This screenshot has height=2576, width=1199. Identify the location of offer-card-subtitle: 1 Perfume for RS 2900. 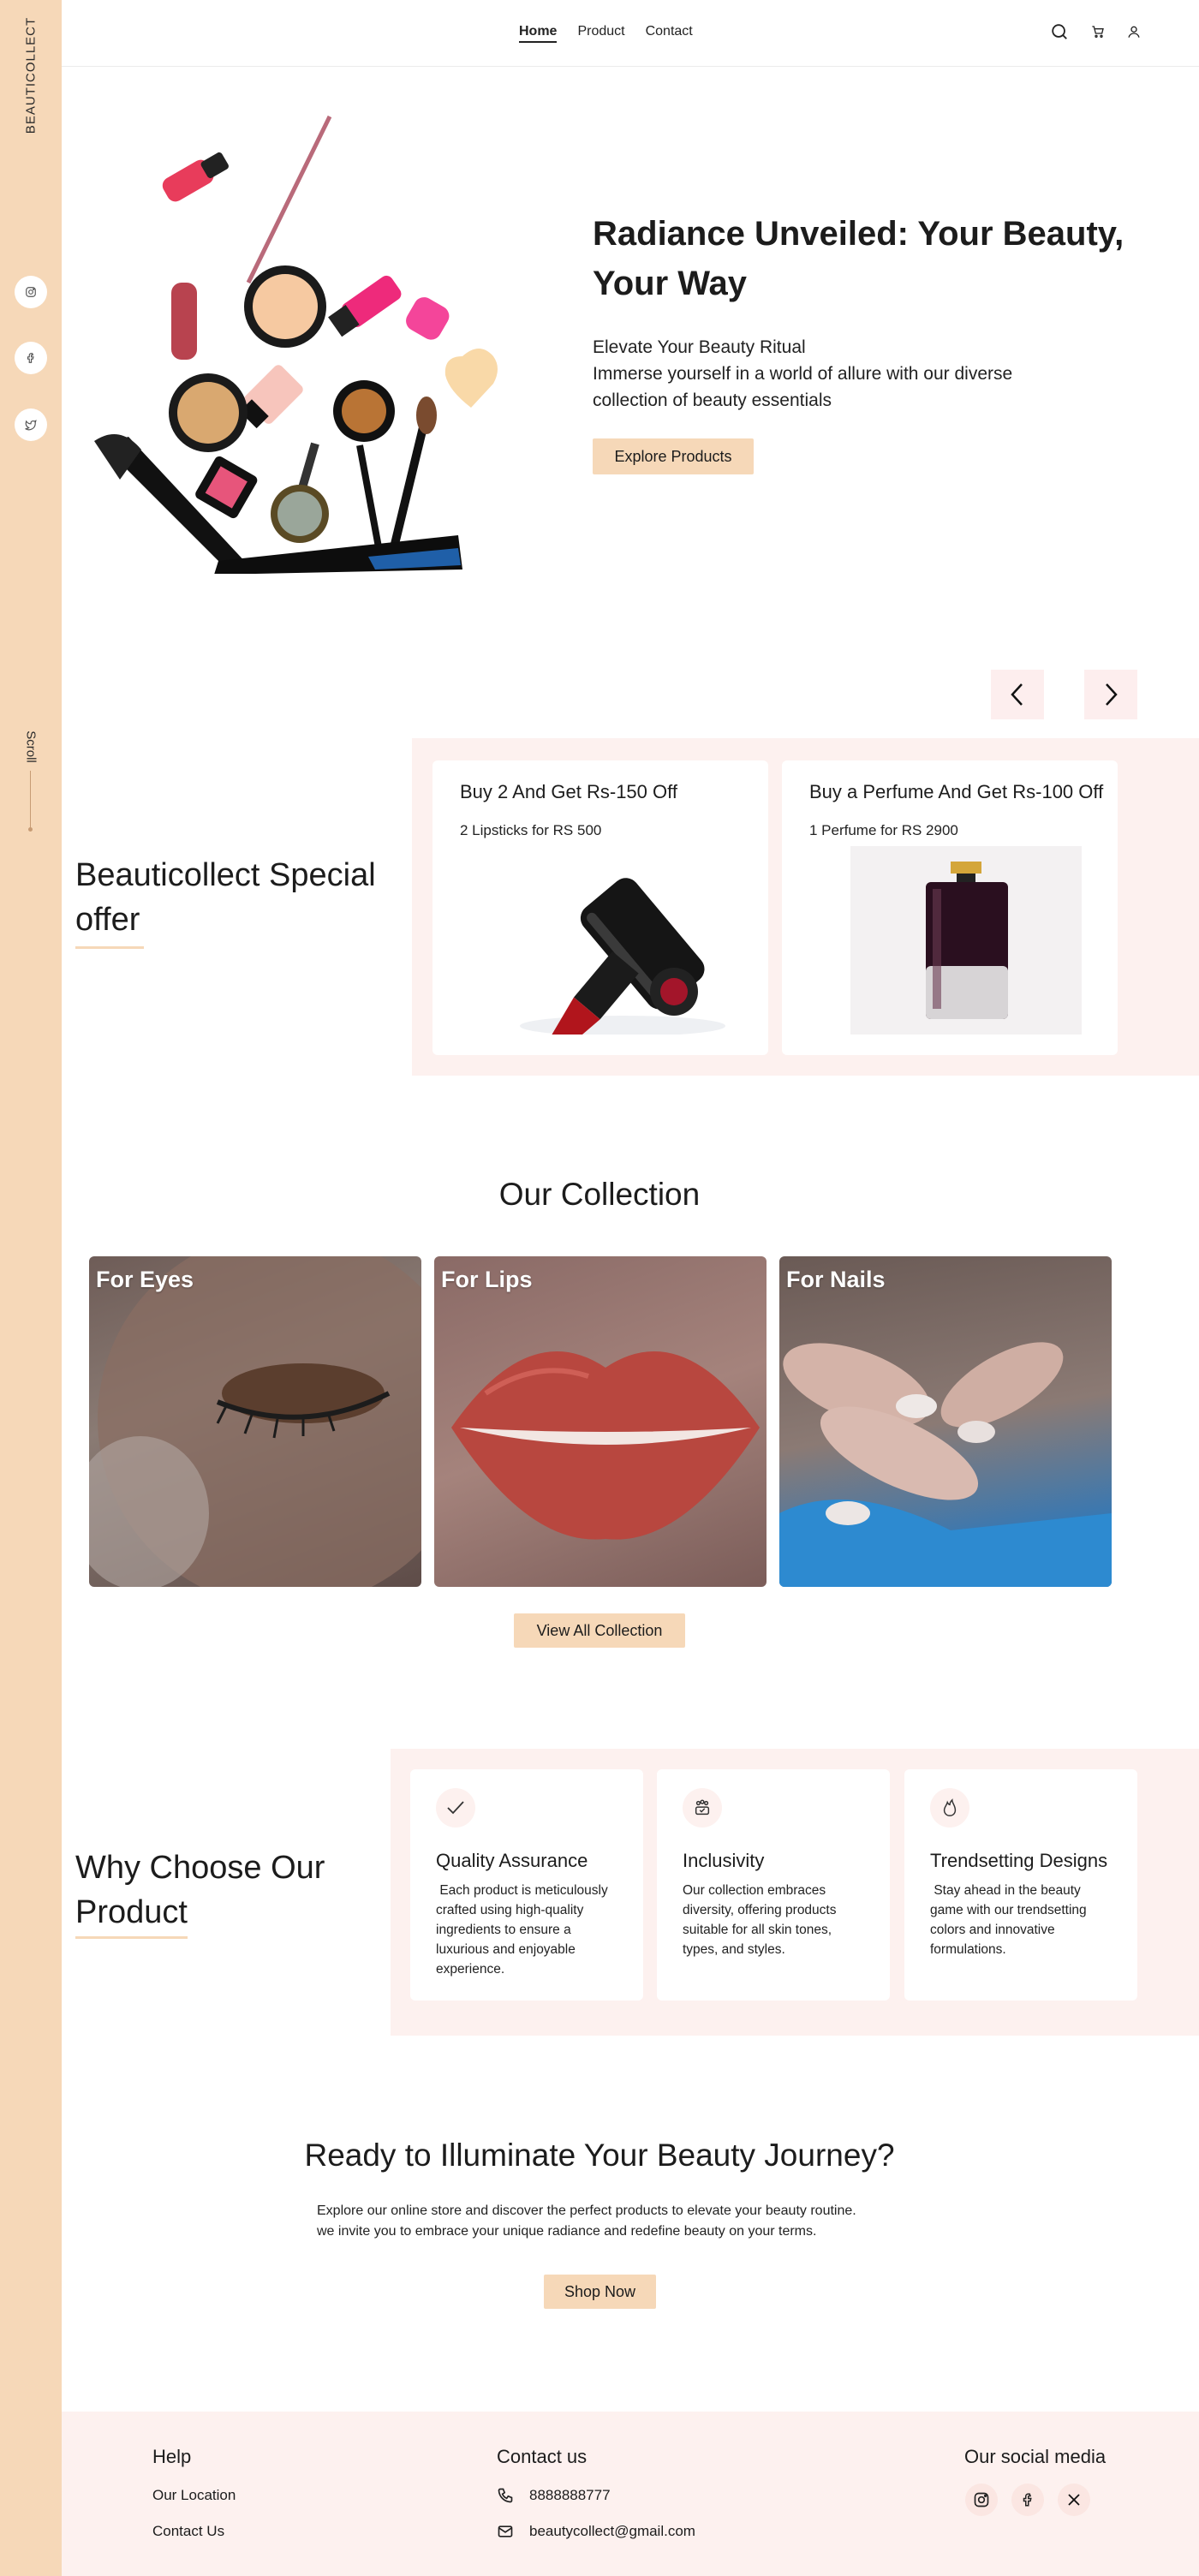
(883, 830).